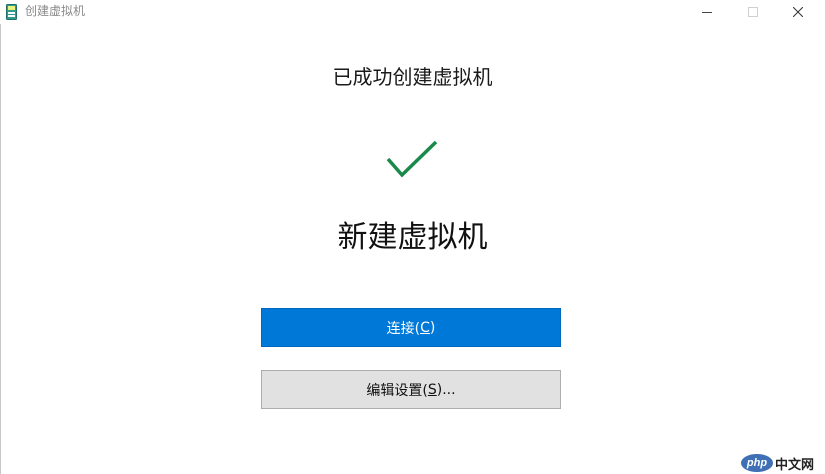  I want to click on minimize-button, so click(707, 12).